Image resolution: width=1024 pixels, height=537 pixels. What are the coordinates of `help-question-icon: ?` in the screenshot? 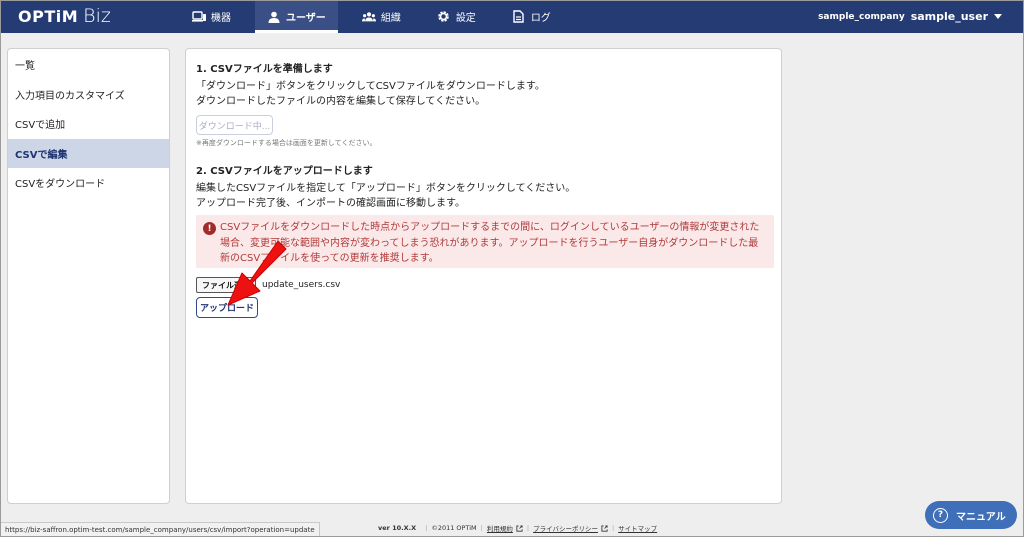 It's located at (940, 515).